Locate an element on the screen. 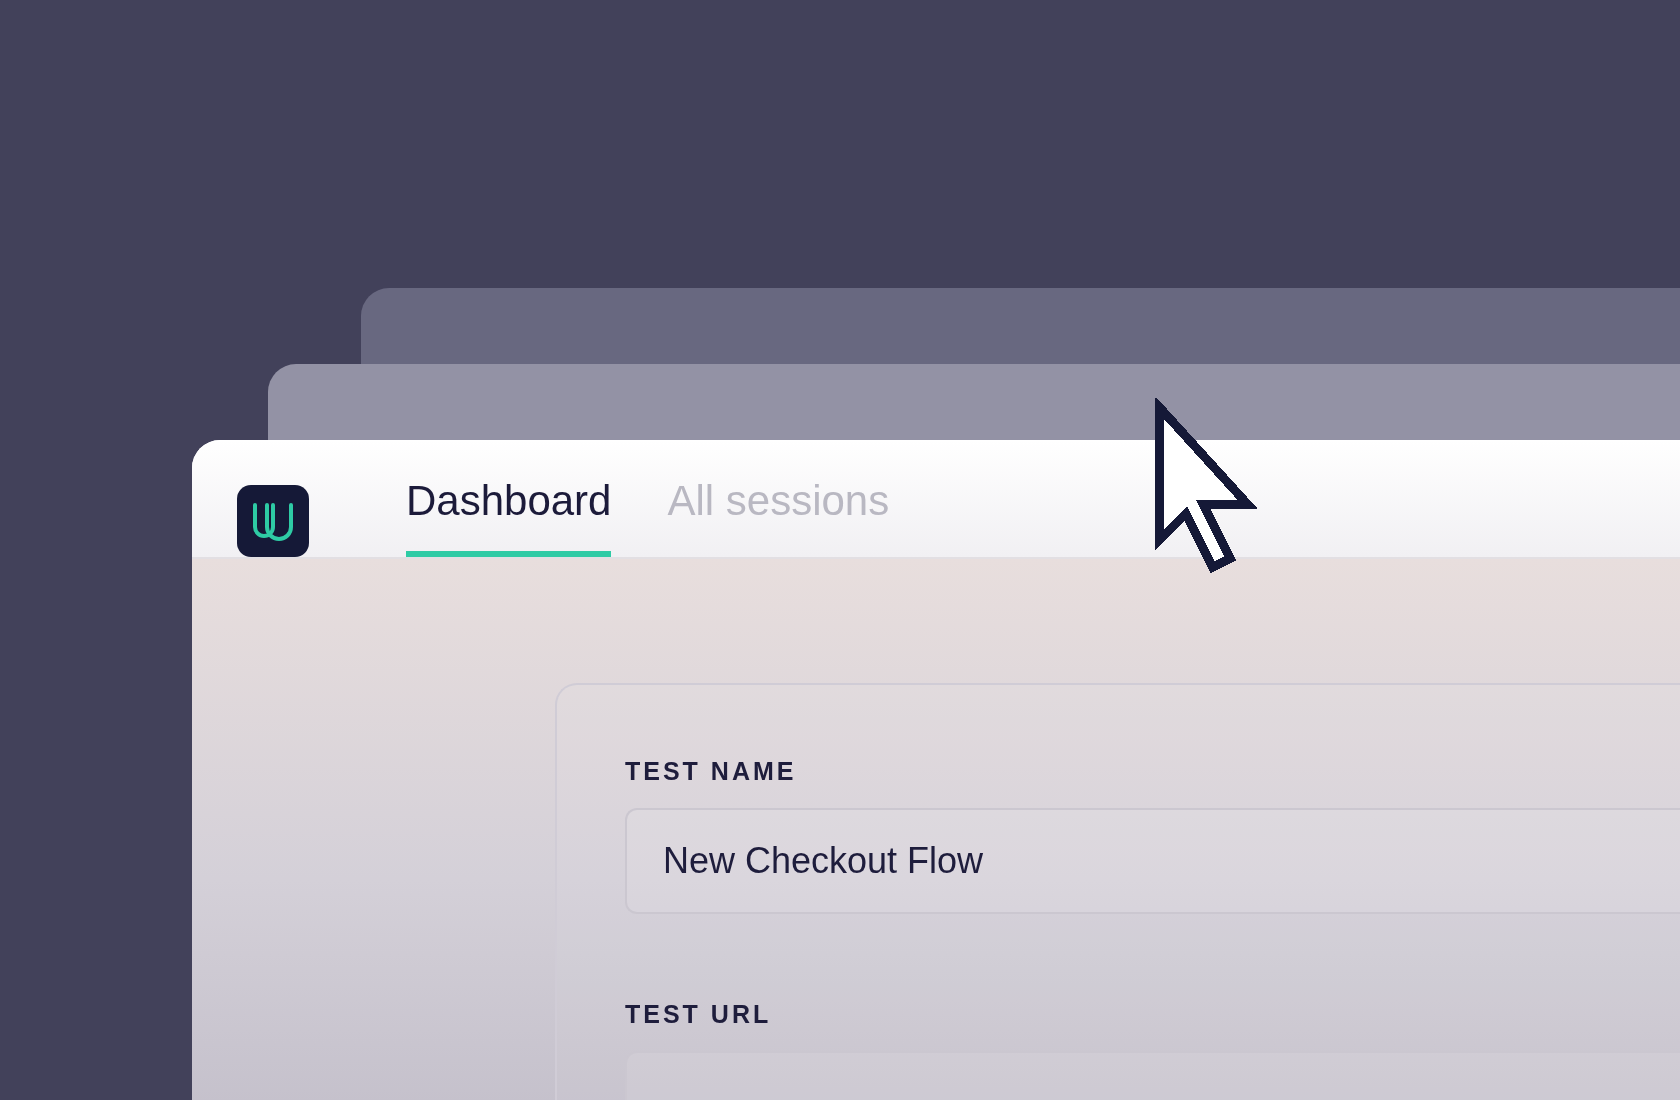 The height and width of the screenshot is (1100, 1680). field-label: TEST NAME is located at coordinates (711, 771).